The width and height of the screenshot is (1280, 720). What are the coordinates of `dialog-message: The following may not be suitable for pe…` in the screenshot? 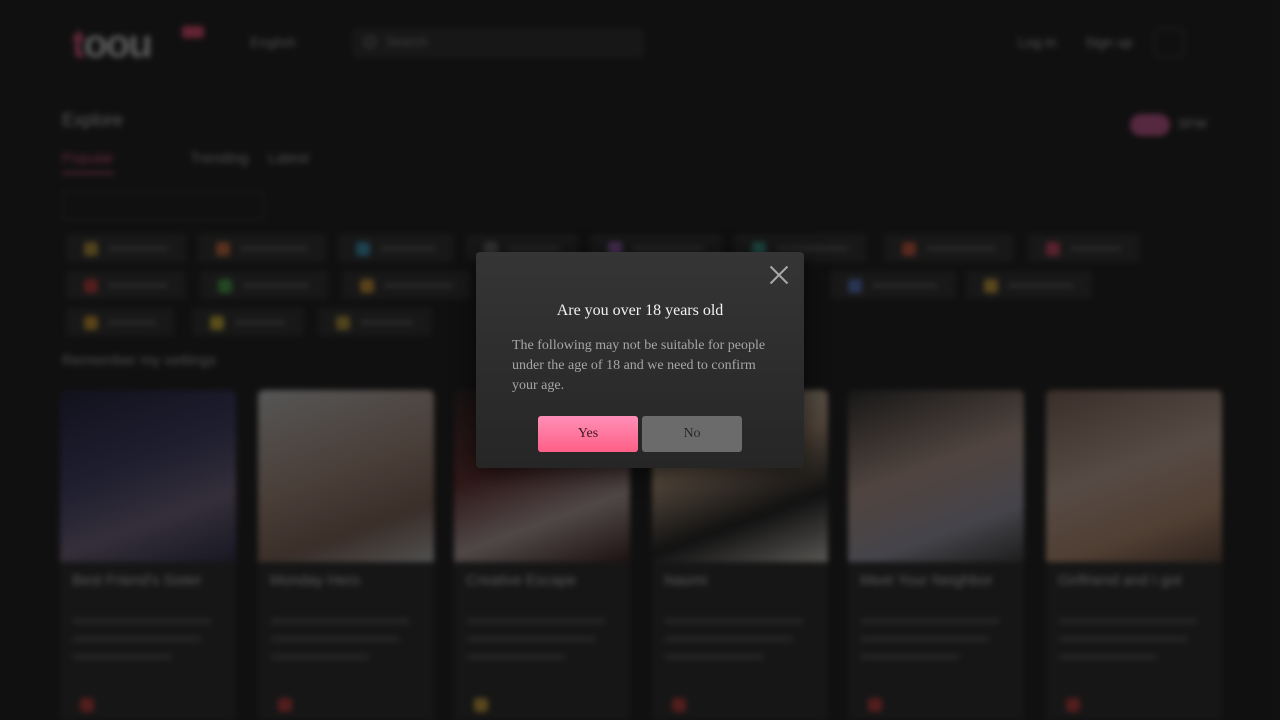 It's located at (639, 365).